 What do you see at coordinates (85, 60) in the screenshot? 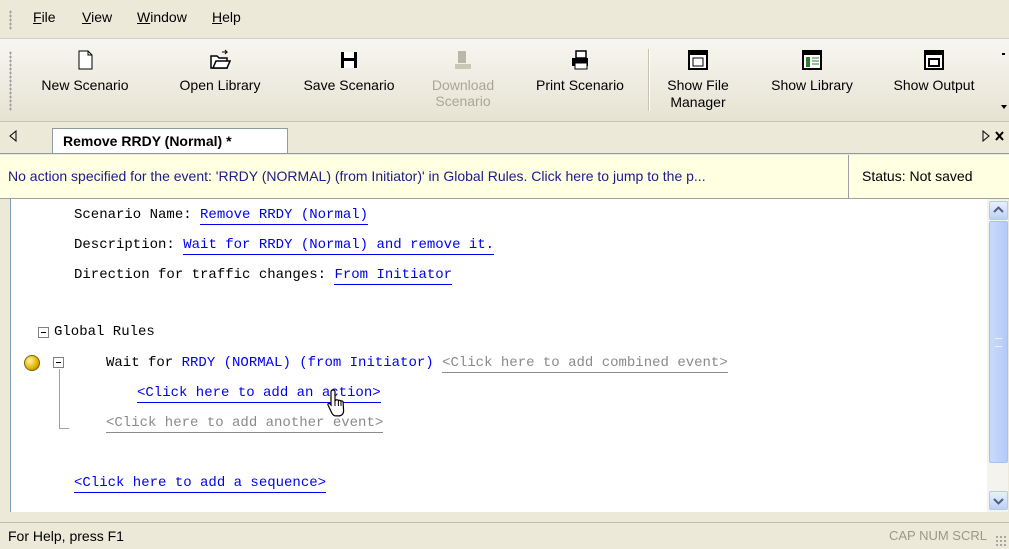
I see `new-document-icon` at bounding box center [85, 60].